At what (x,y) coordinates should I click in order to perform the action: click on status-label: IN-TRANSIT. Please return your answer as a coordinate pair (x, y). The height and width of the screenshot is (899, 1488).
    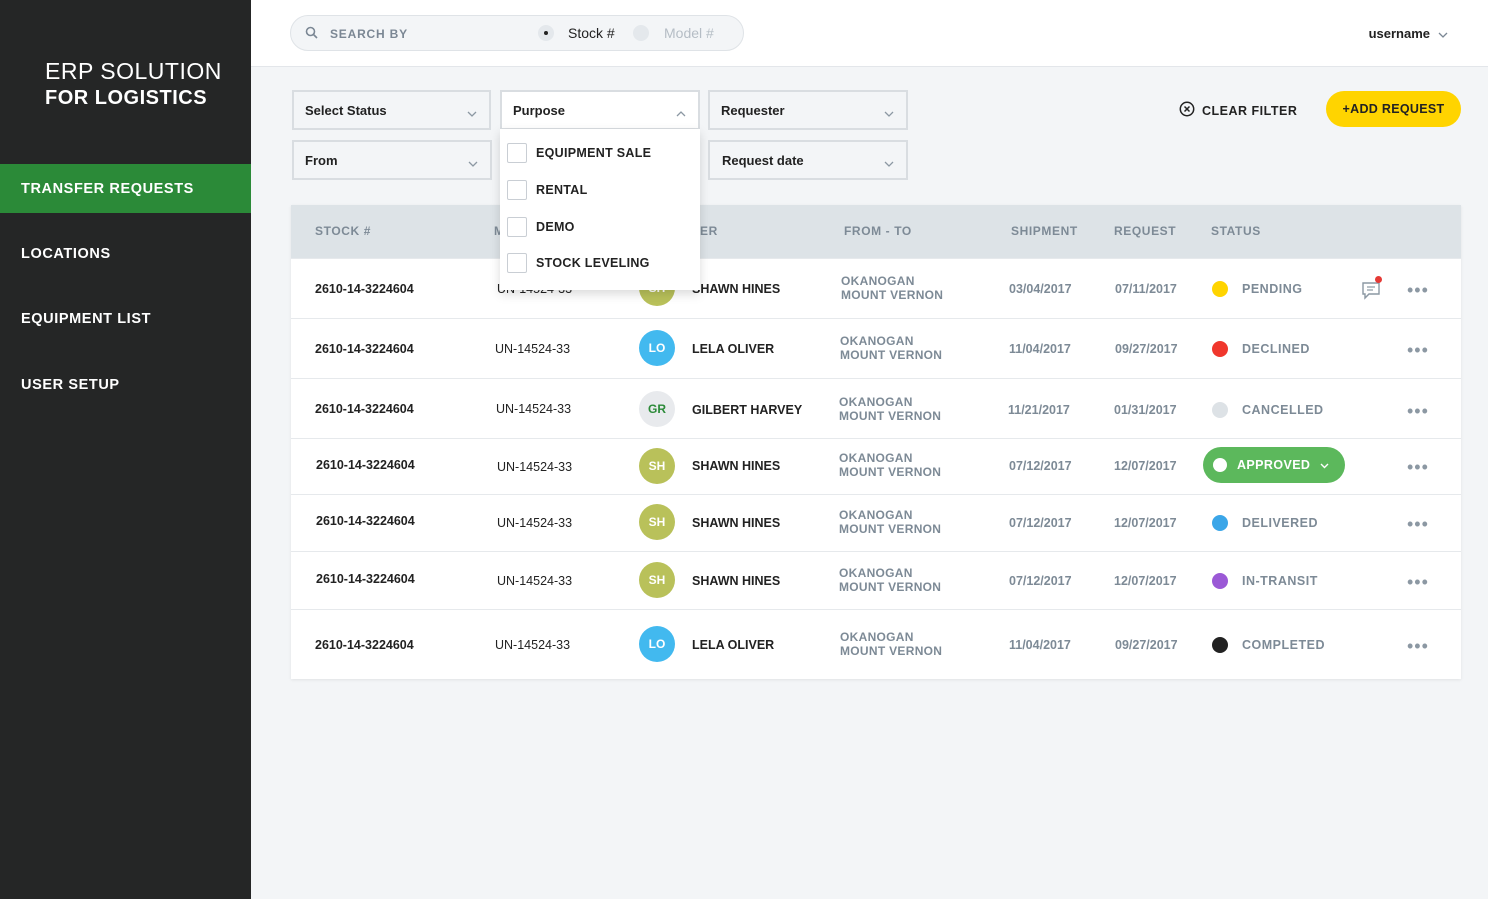
    Looking at the image, I should click on (1280, 581).